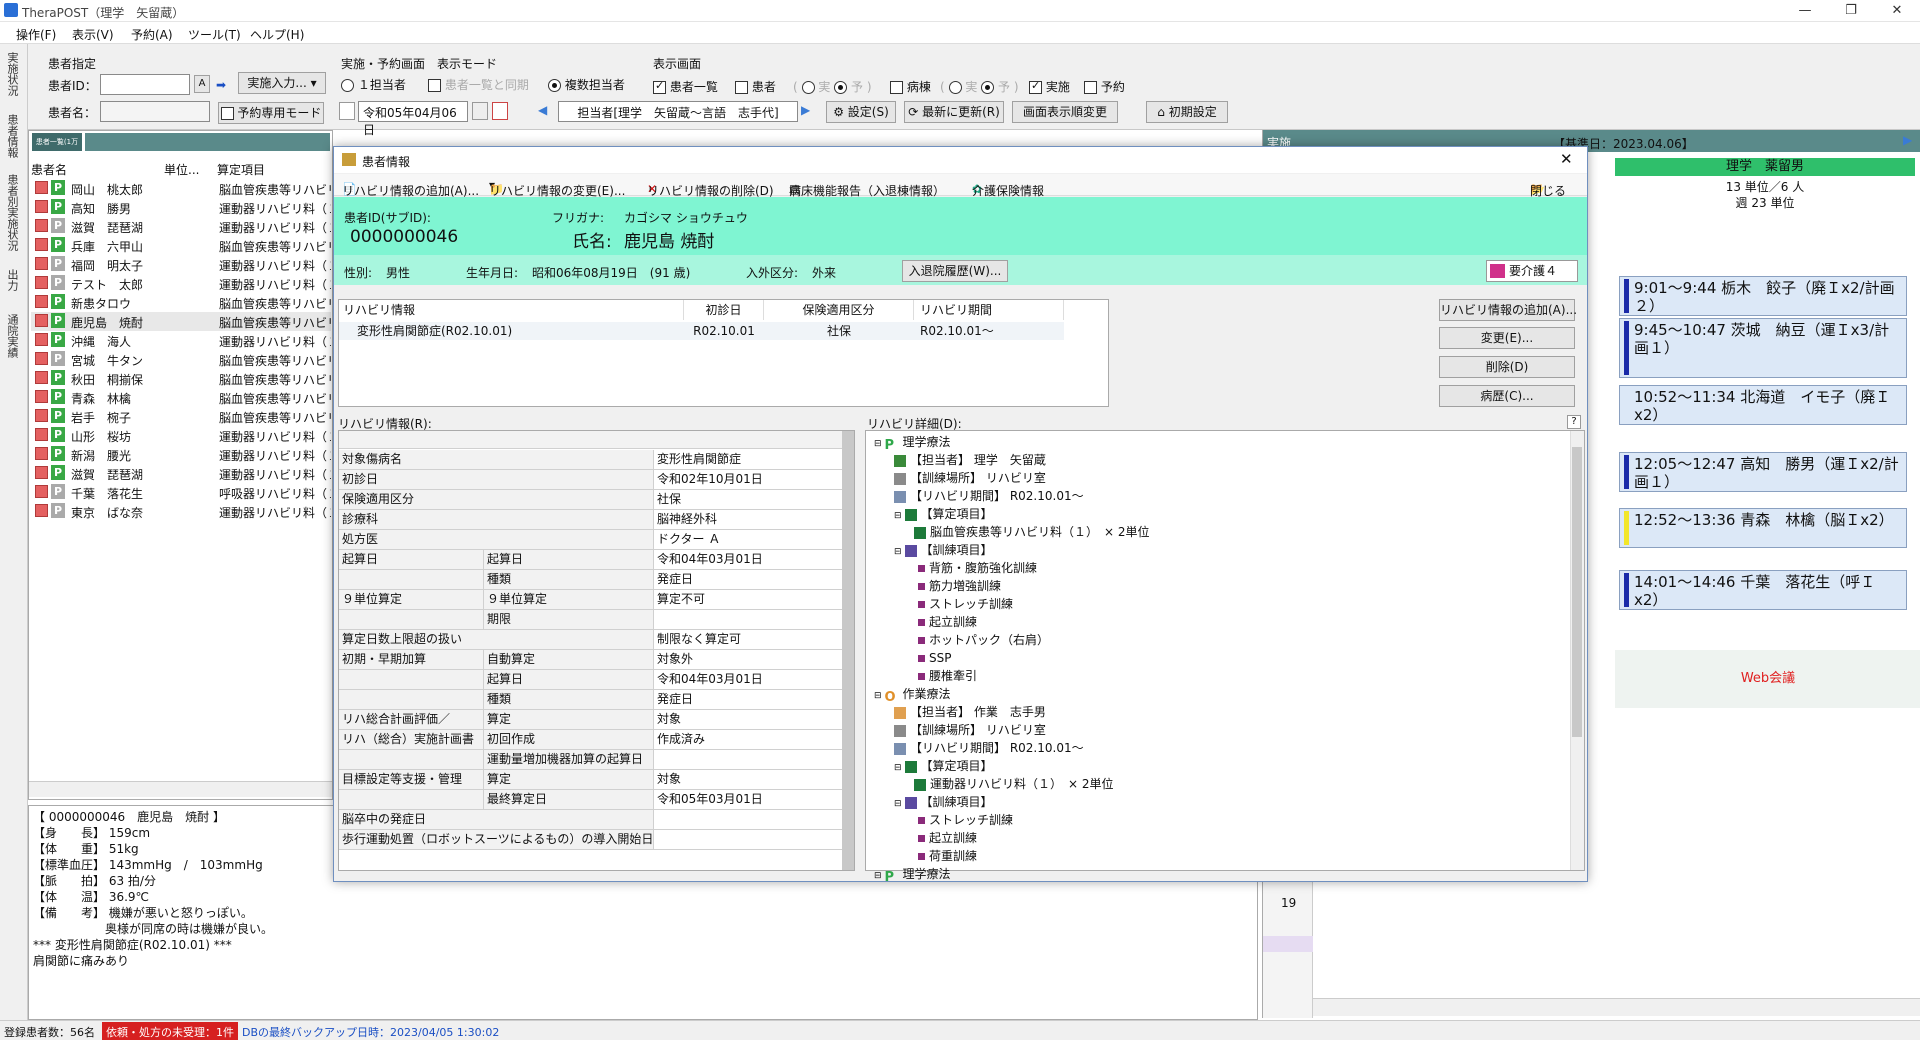 The image size is (1920, 1040). Describe the element at coordinates (214, 34) in the screenshot. I see `menu-tools: ツール(T)` at that location.